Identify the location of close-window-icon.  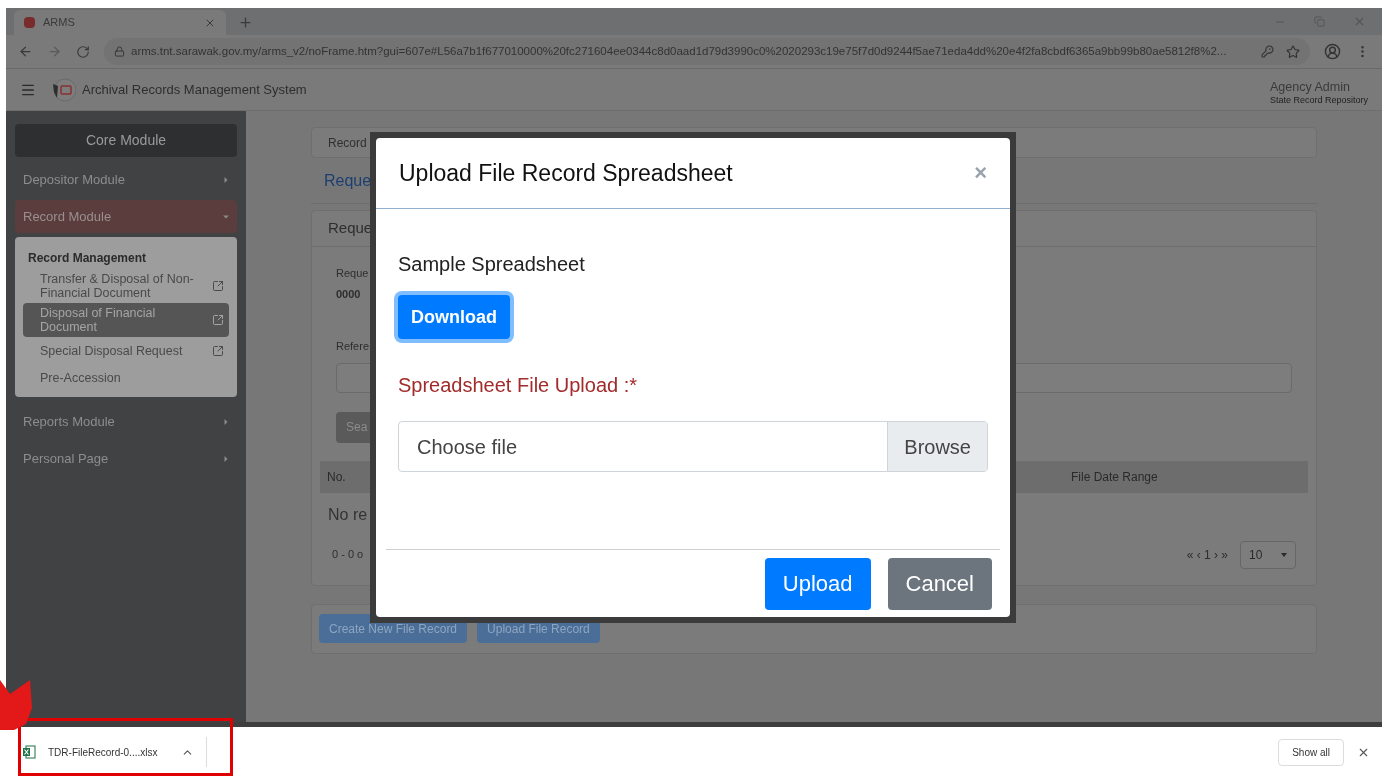
(1359, 21).